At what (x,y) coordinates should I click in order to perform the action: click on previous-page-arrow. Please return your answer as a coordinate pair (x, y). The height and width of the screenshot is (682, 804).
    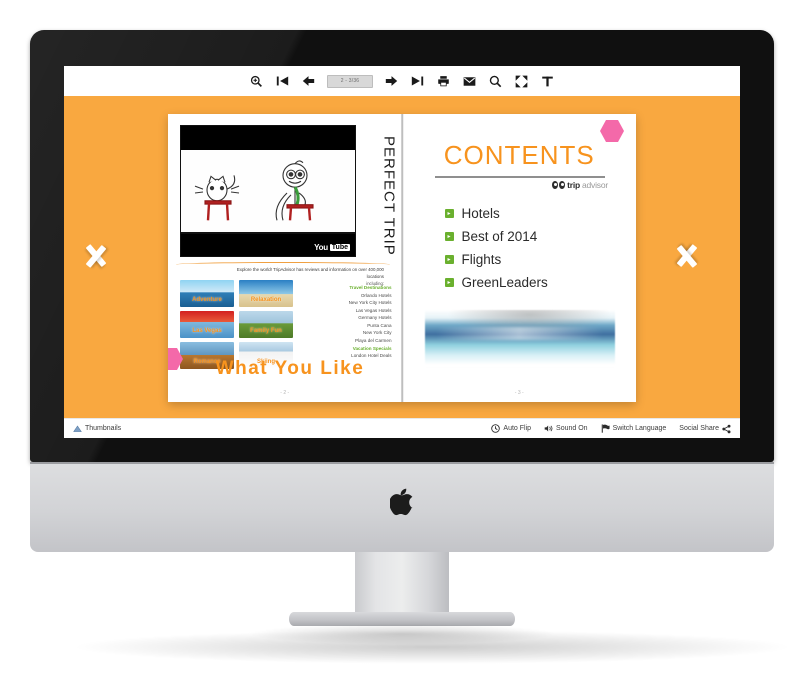
    Looking at the image, I should click on (97, 257).